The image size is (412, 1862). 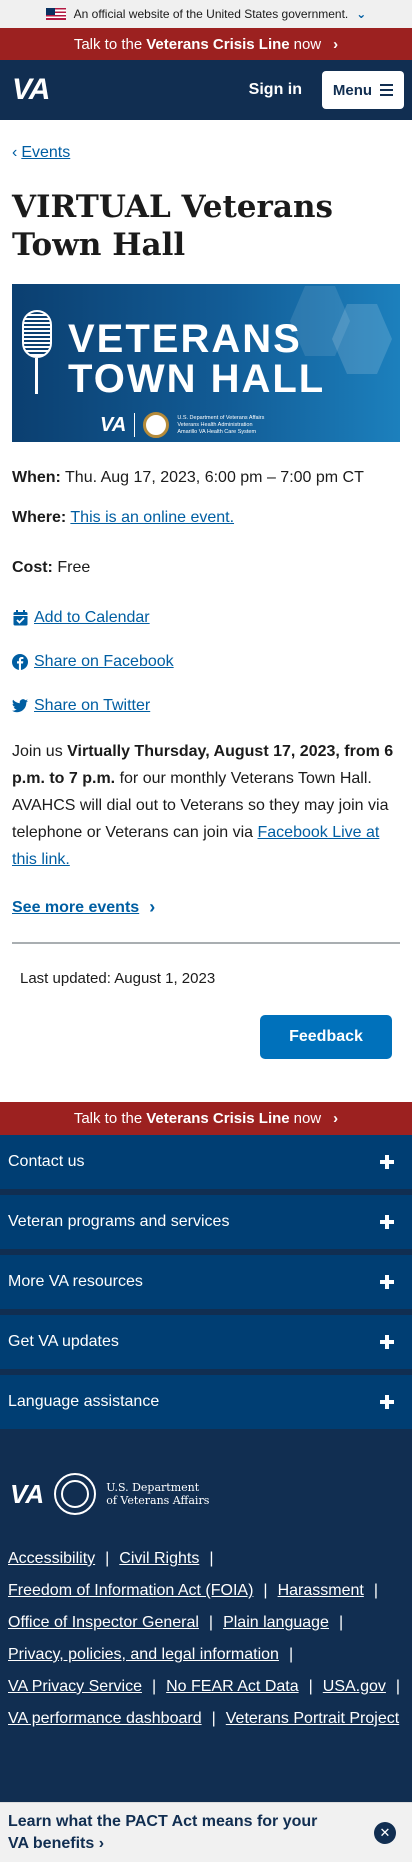 I want to click on twitter-icon, so click(x=20, y=706).